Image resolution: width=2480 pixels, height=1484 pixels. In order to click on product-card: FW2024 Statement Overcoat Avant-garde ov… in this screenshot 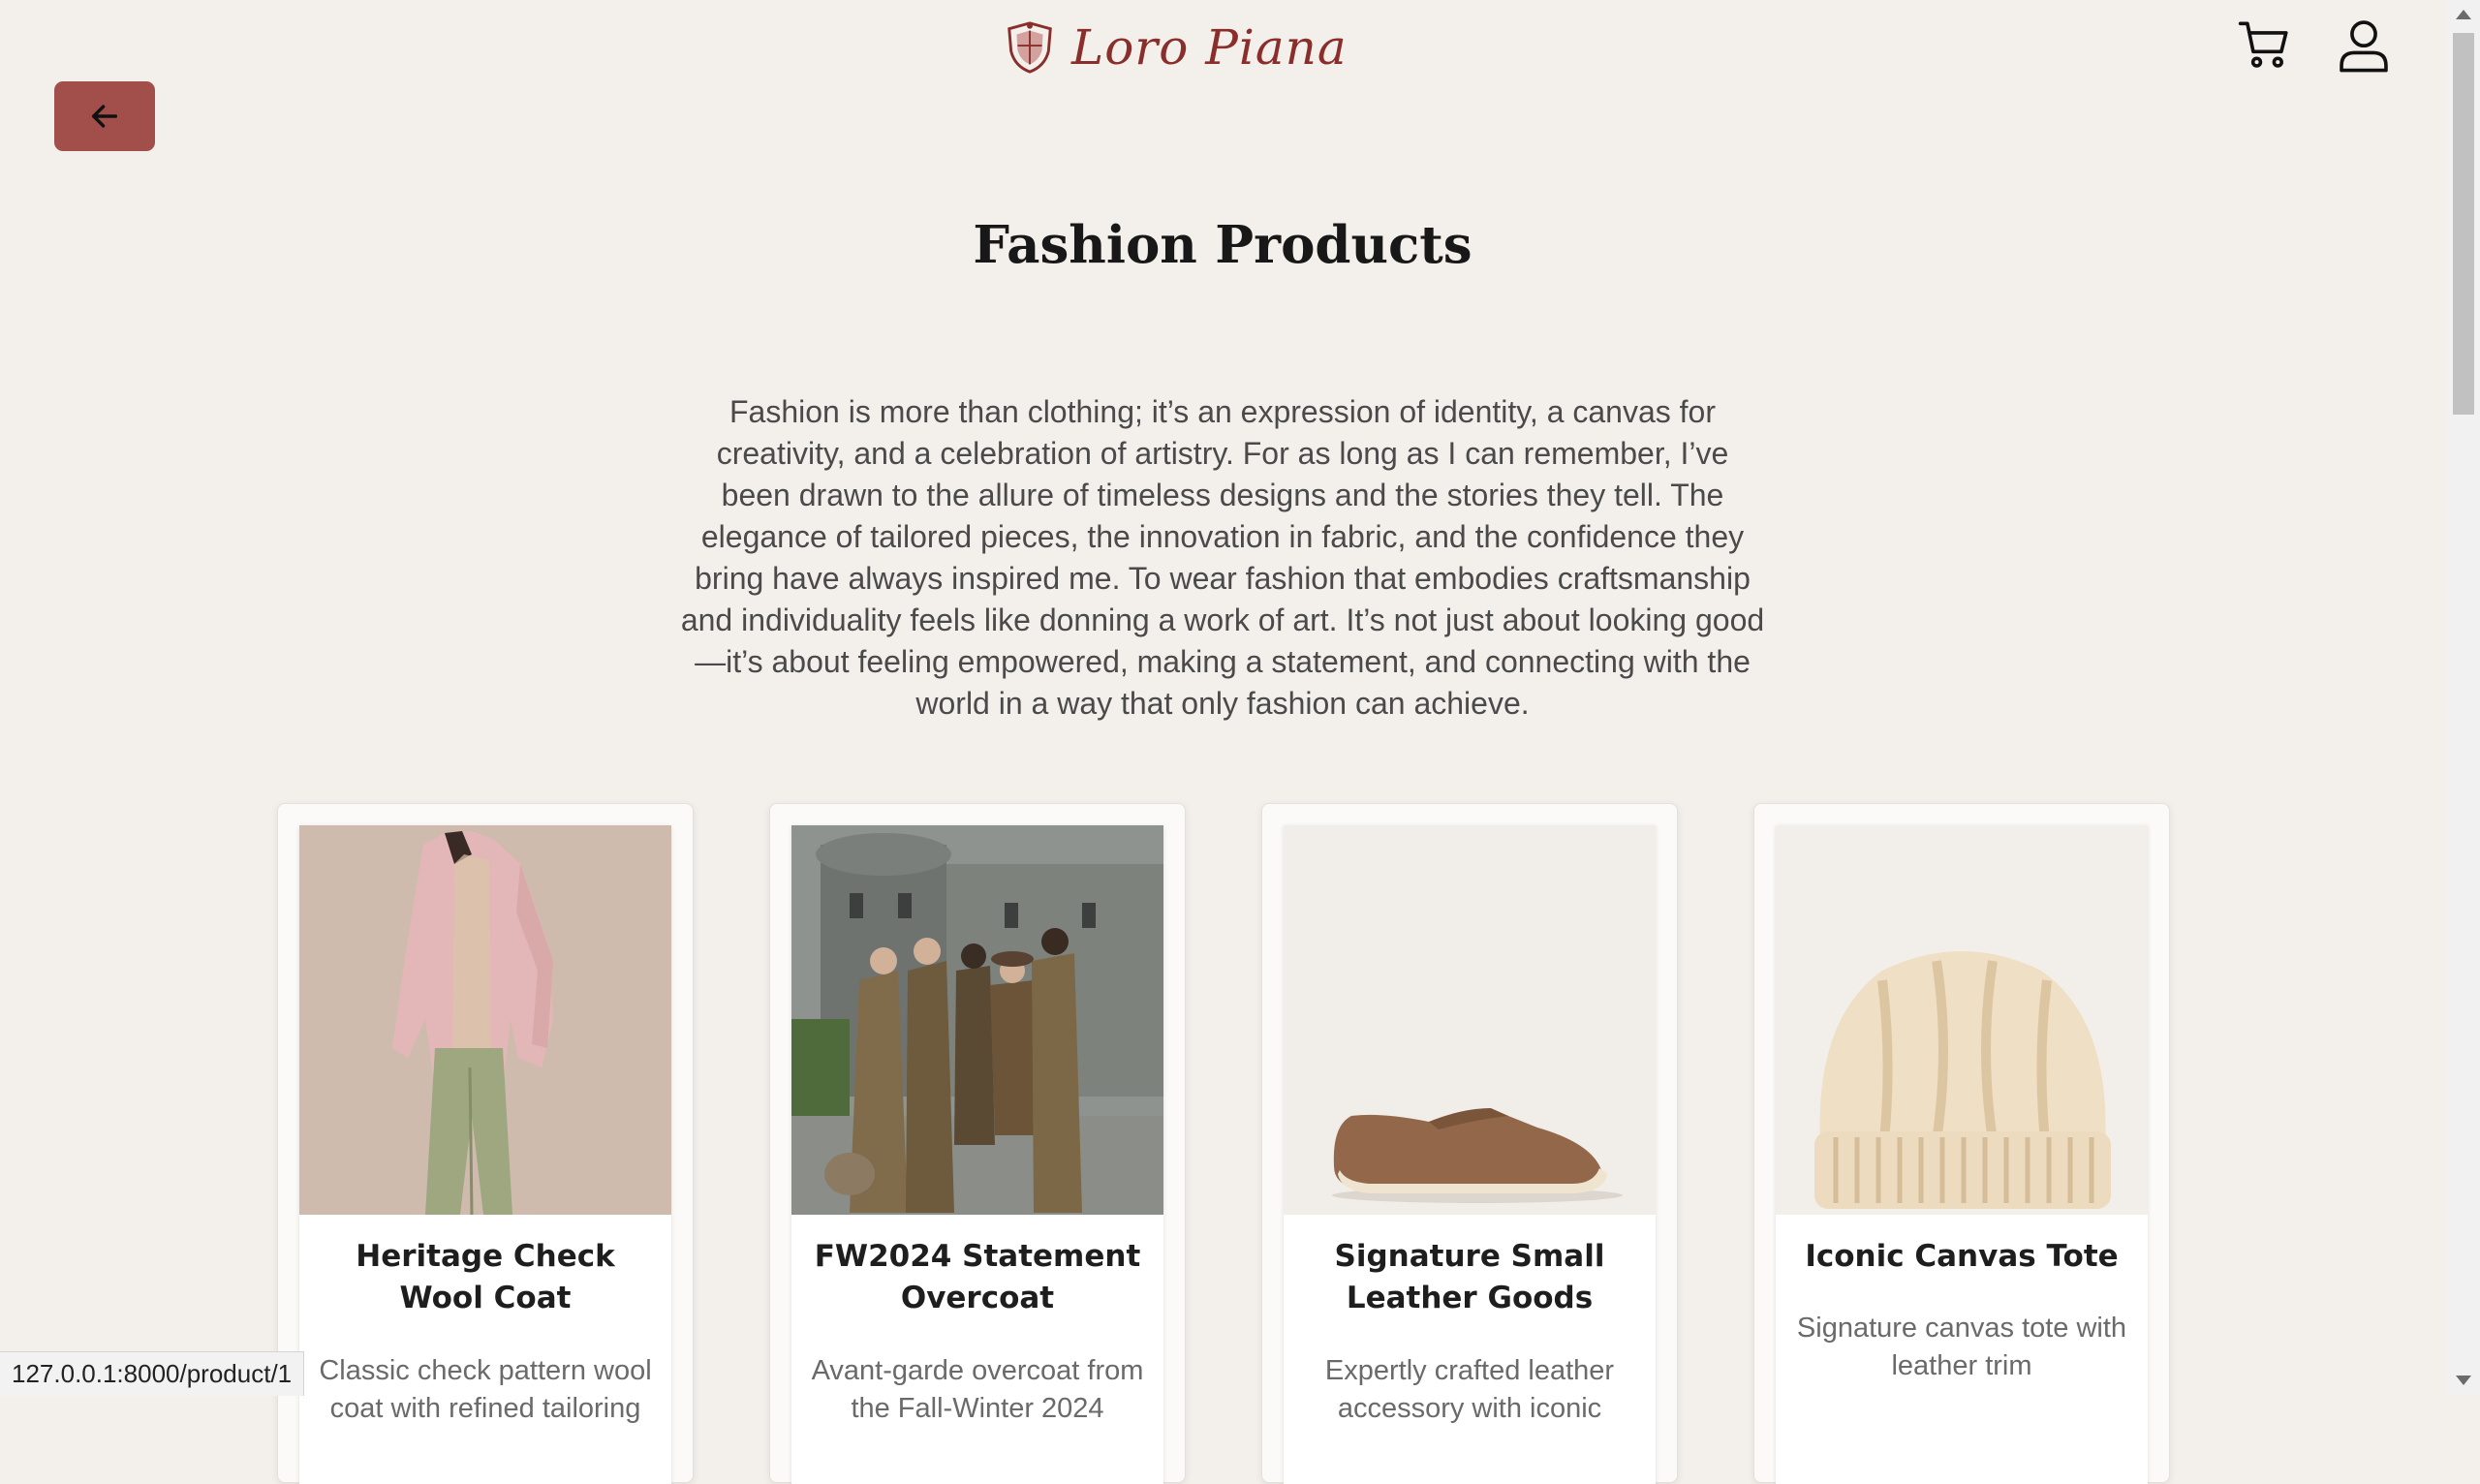, I will do `click(977, 1143)`.